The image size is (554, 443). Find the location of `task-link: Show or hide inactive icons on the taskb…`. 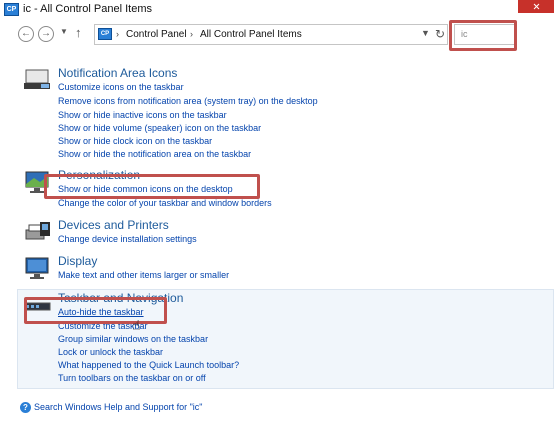

task-link: Show or hide inactive icons on the taskb… is located at coordinates (142, 115).